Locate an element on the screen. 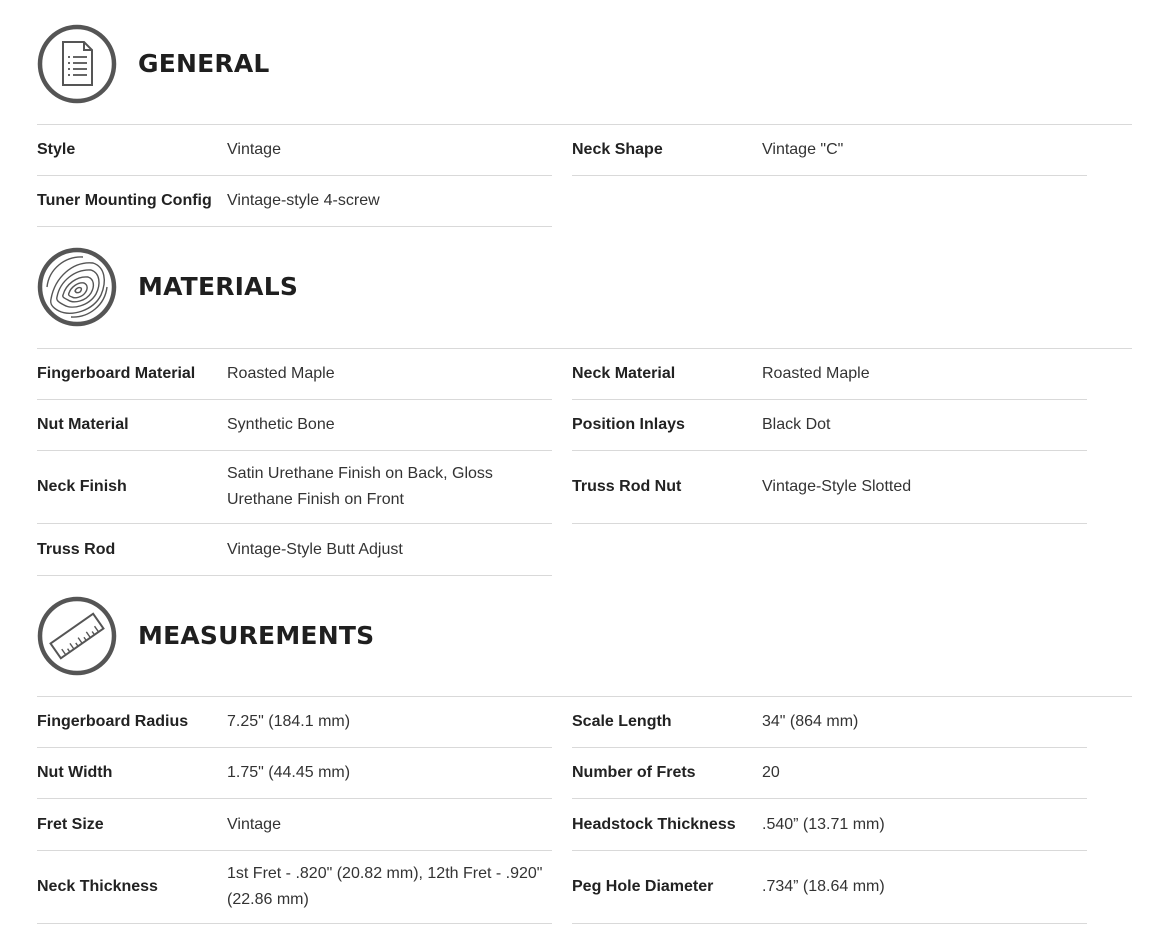 Image resolution: width=1159 pixels, height=946 pixels. section-title-materials: MATERIALS is located at coordinates (218, 286).